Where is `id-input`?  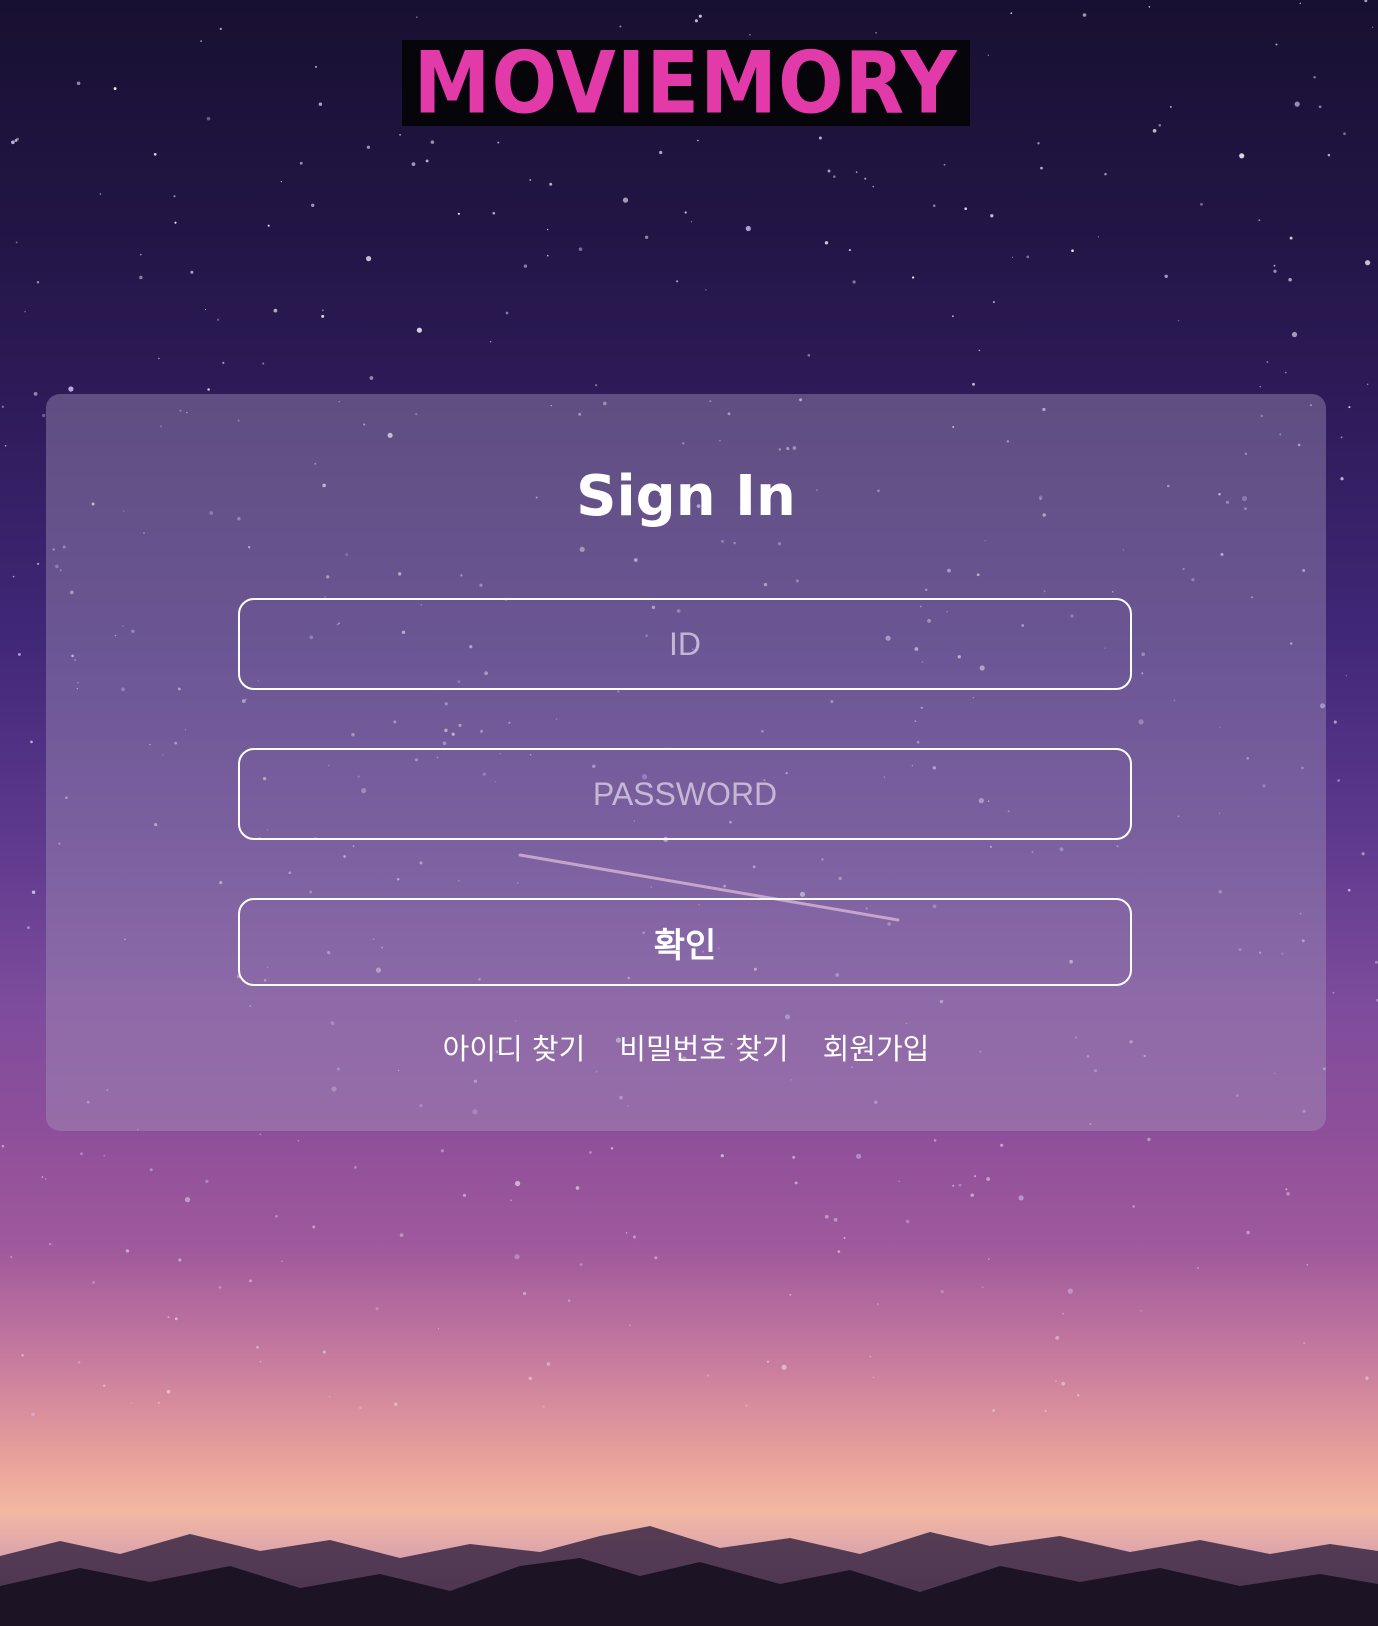
id-input is located at coordinates (685, 644).